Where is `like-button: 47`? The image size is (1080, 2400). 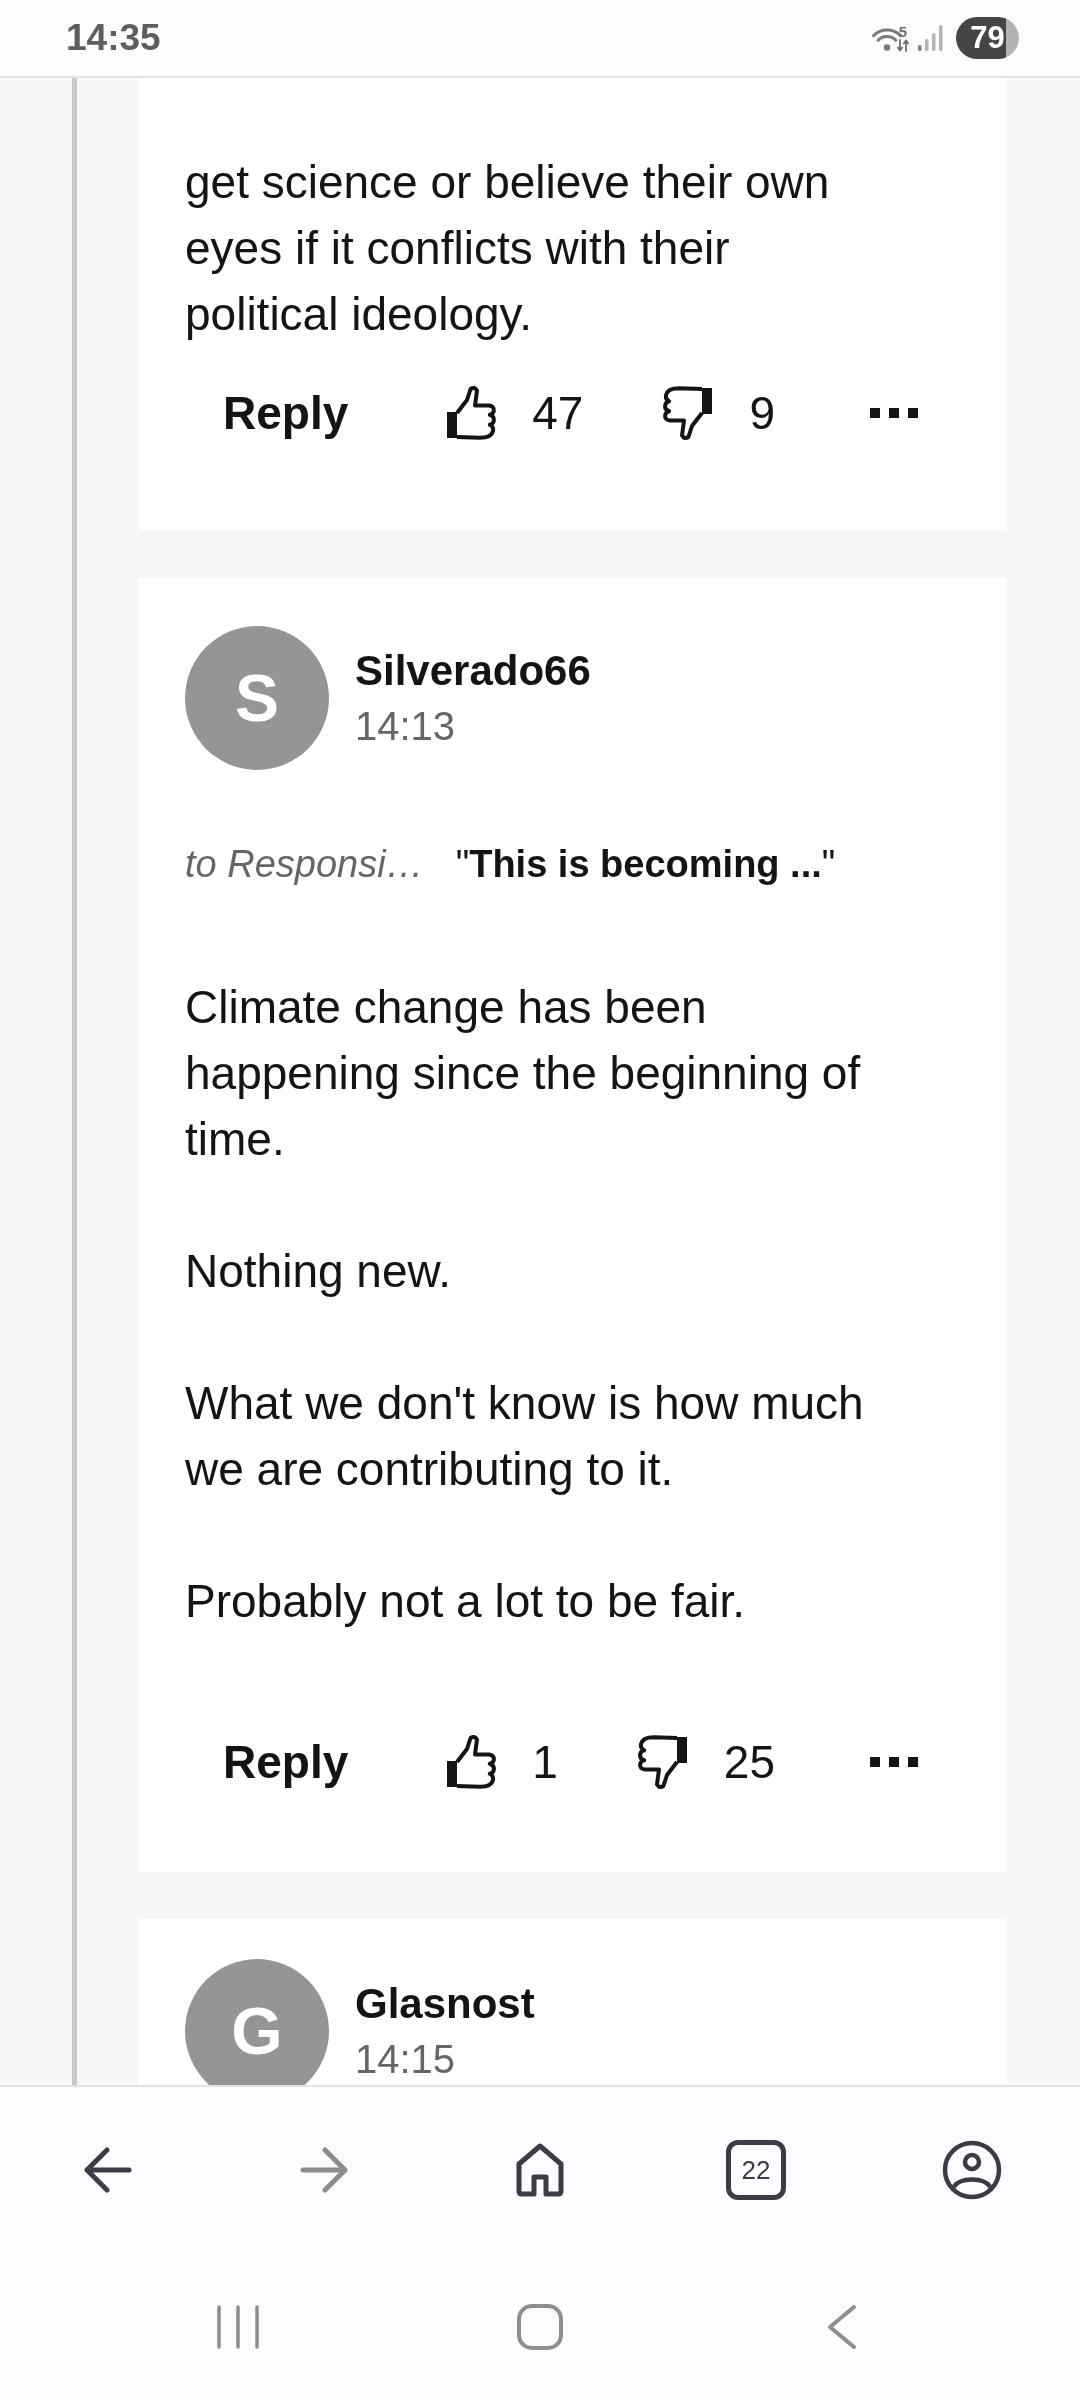
like-button: 47 is located at coordinates (514, 413).